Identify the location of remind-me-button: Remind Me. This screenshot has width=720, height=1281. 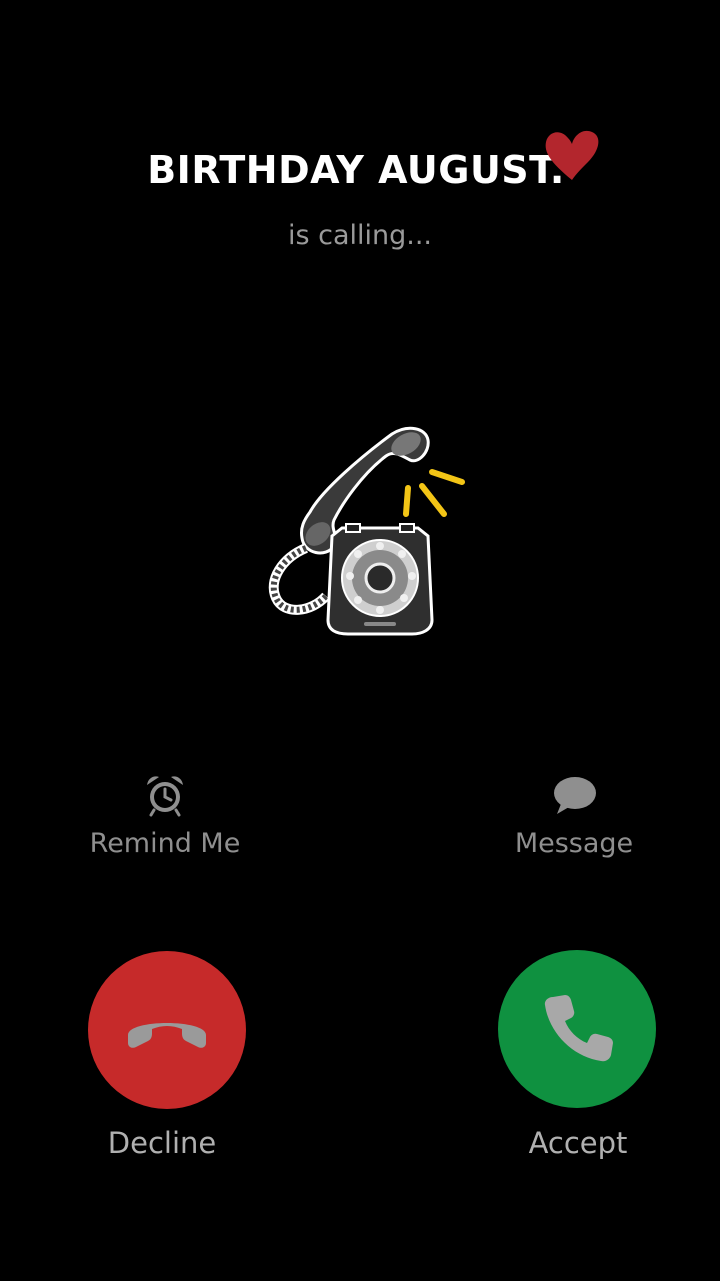
(165, 815).